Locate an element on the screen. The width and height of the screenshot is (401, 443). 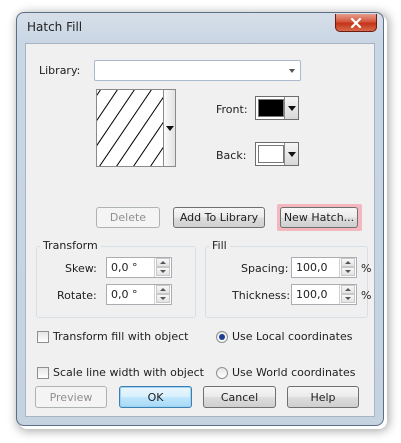
scale-line-label: Scale line width with object is located at coordinates (128, 372).